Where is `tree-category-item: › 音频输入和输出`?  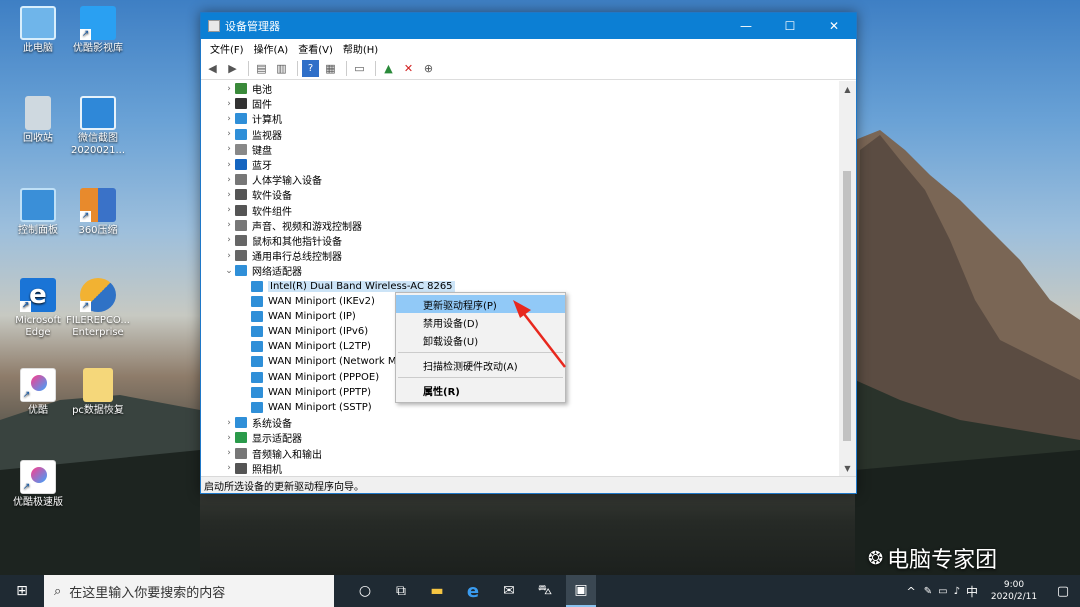 tree-category-item: › 音频输入和输出 is located at coordinates (521, 453).